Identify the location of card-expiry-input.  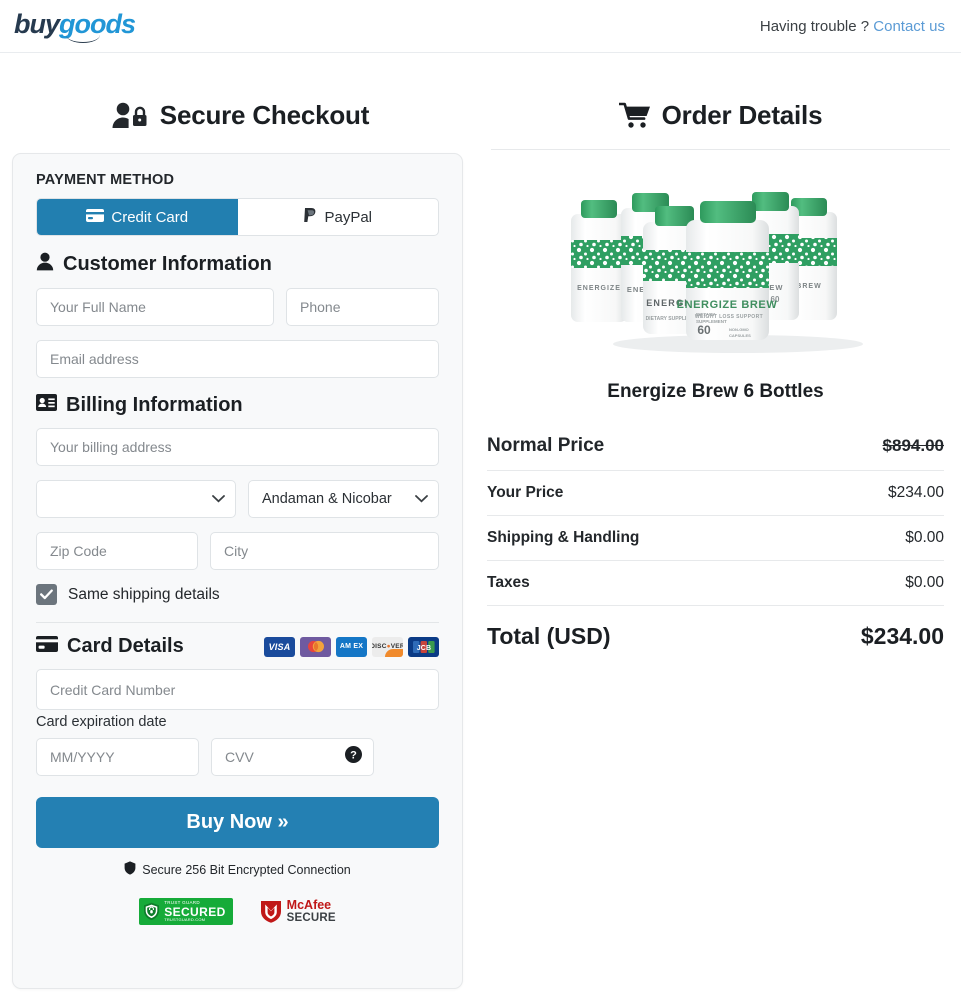
(117, 757).